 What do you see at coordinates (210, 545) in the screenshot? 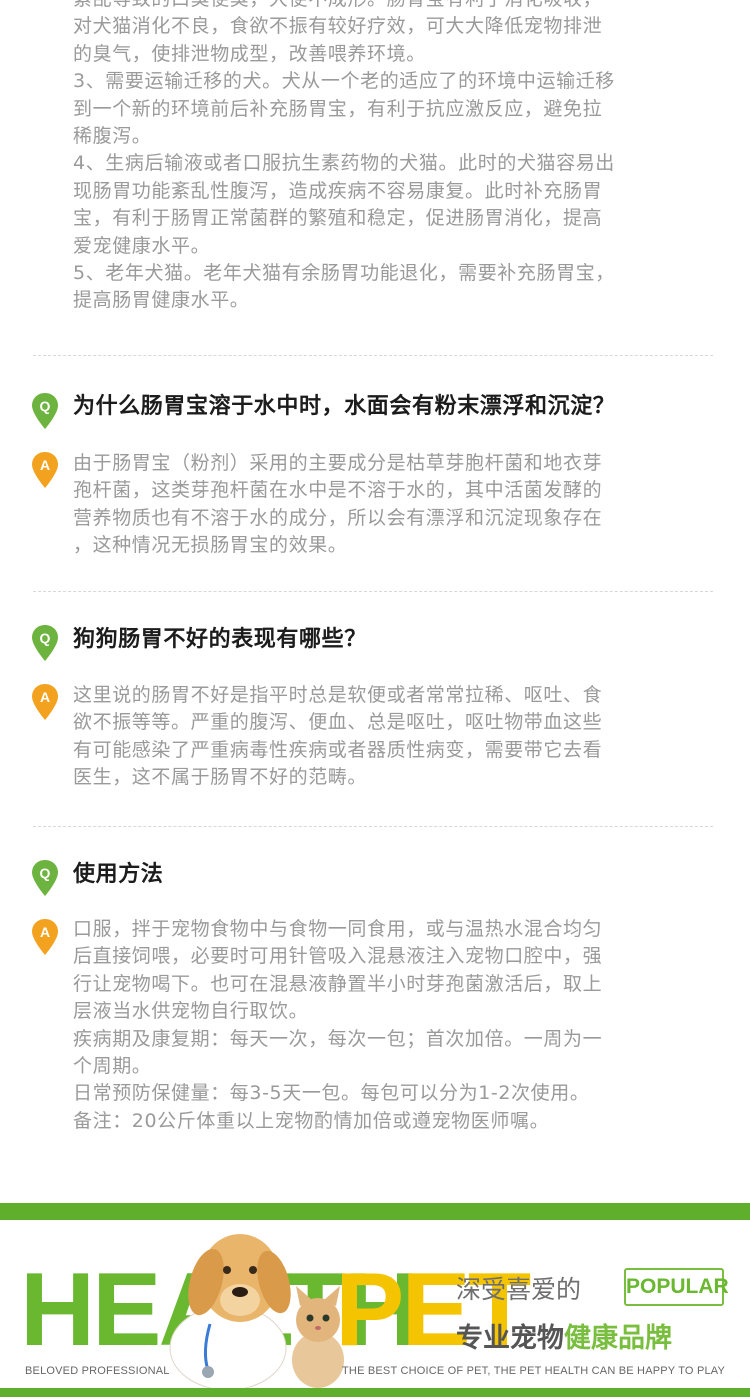
I see `text-line: ，这种情况无损肠胃宝的效果。` at bounding box center [210, 545].